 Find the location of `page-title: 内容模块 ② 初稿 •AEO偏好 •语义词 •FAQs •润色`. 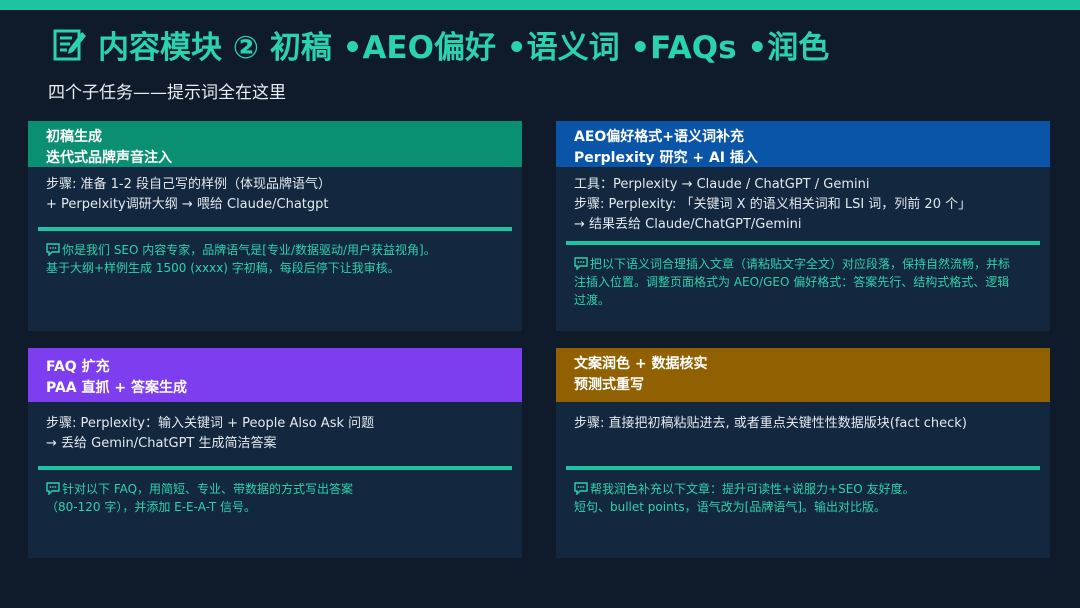

page-title: 内容模块 ② 初稿 •AEO偏好 •语义词 •FAQs •润色 is located at coordinates (440, 44).